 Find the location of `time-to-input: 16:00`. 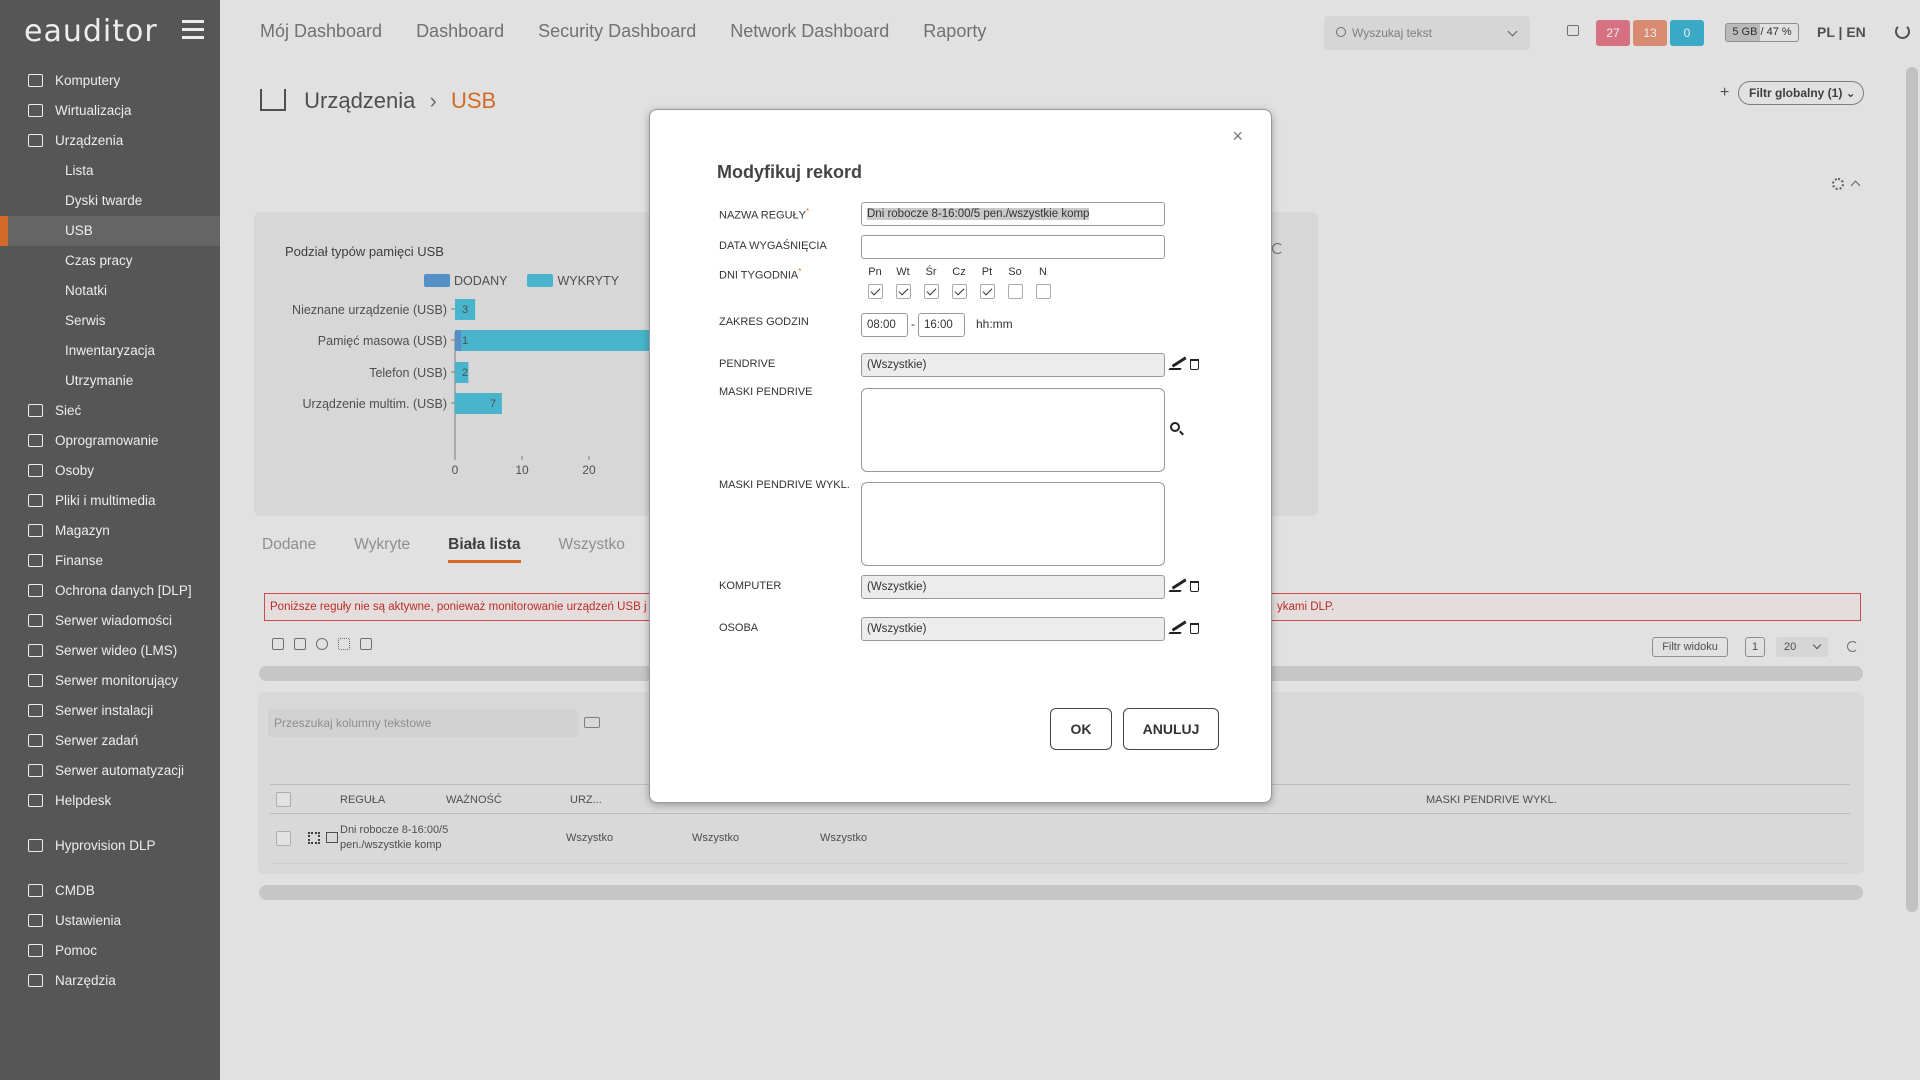

time-to-input: 16:00 is located at coordinates (941, 325).